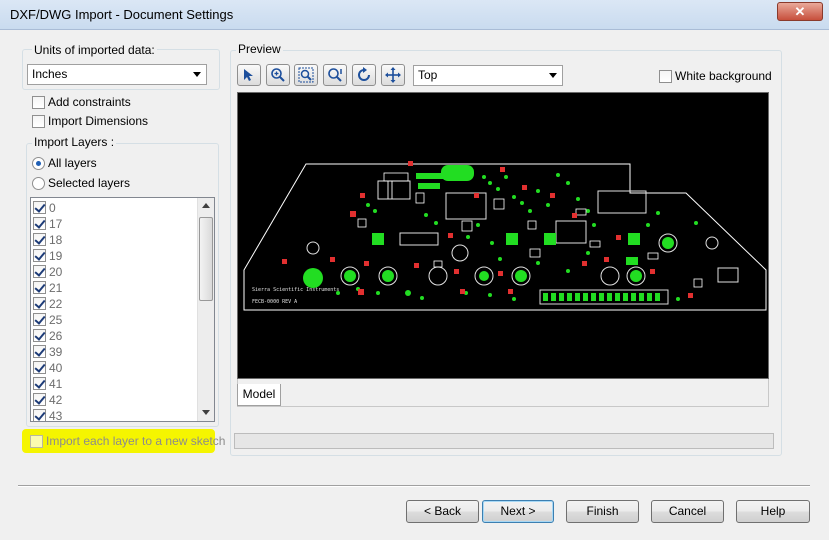 This screenshot has width=829, height=540. Describe the element at coordinates (72, 163) in the screenshot. I see `all-layers-label: All layers` at that location.